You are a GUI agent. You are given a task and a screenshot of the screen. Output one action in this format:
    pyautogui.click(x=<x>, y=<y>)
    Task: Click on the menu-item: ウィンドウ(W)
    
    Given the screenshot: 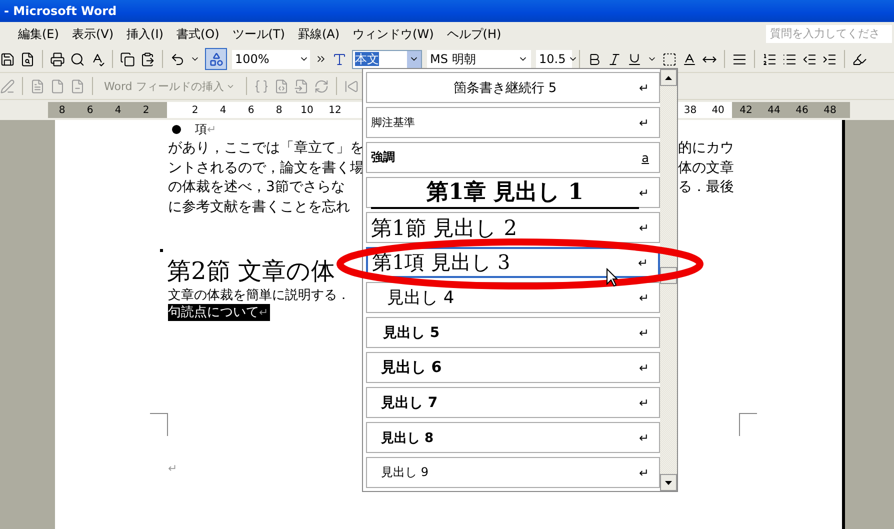 What is the action you would take?
    pyautogui.click(x=393, y=34)
    